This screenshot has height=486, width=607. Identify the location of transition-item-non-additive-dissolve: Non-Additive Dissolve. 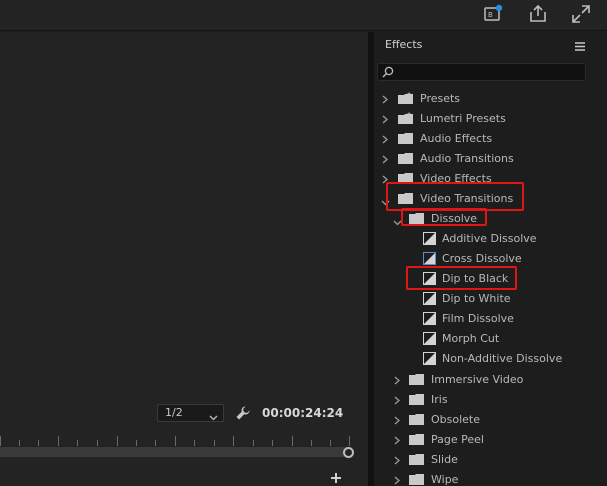
(490, 359).